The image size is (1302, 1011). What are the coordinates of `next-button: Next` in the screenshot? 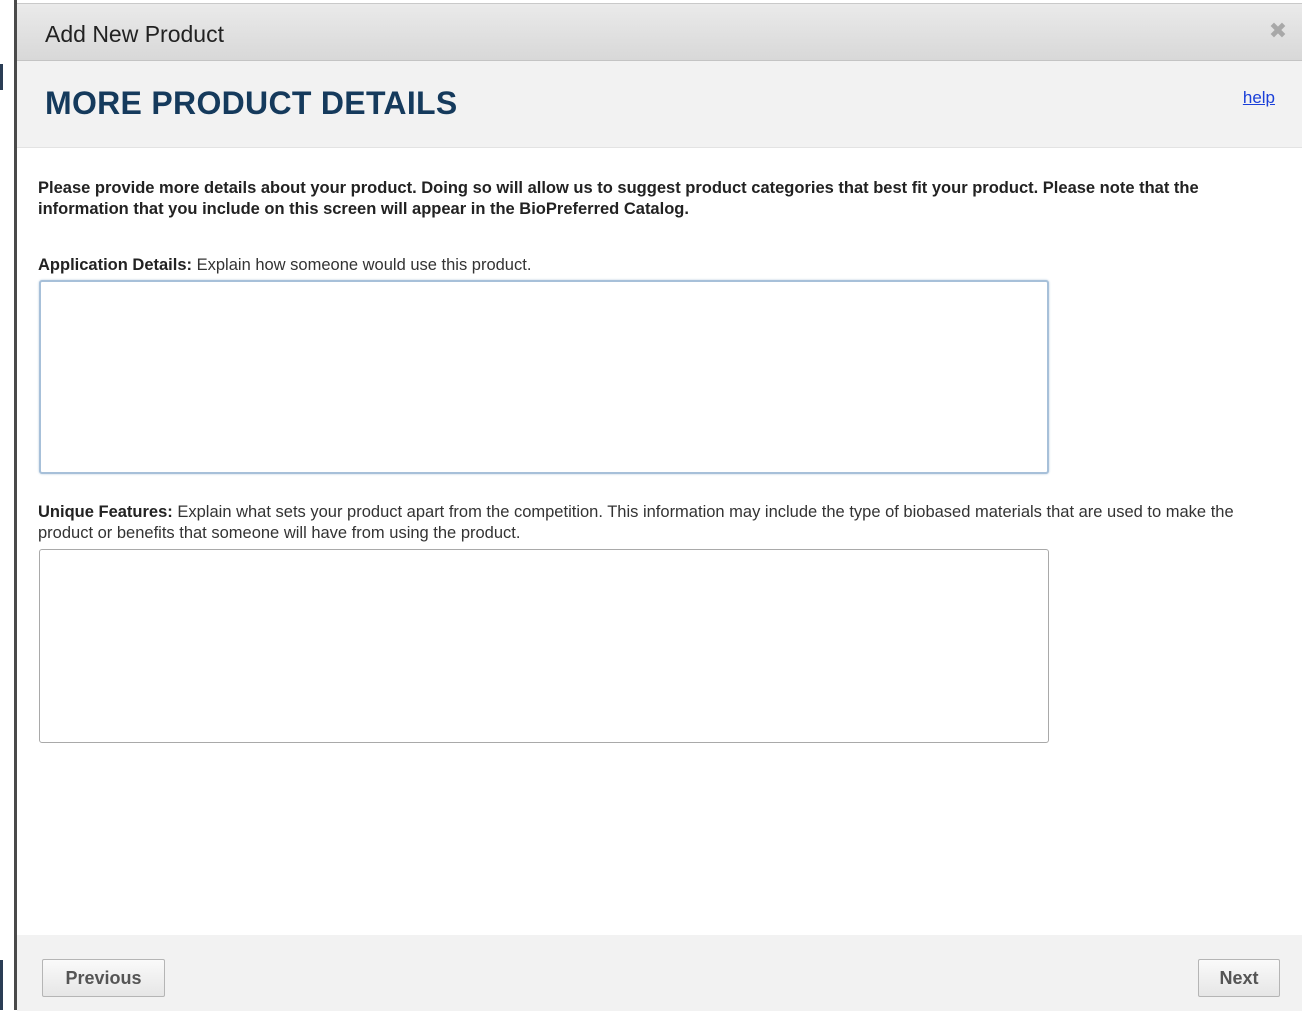 It's located at (1239, 978).